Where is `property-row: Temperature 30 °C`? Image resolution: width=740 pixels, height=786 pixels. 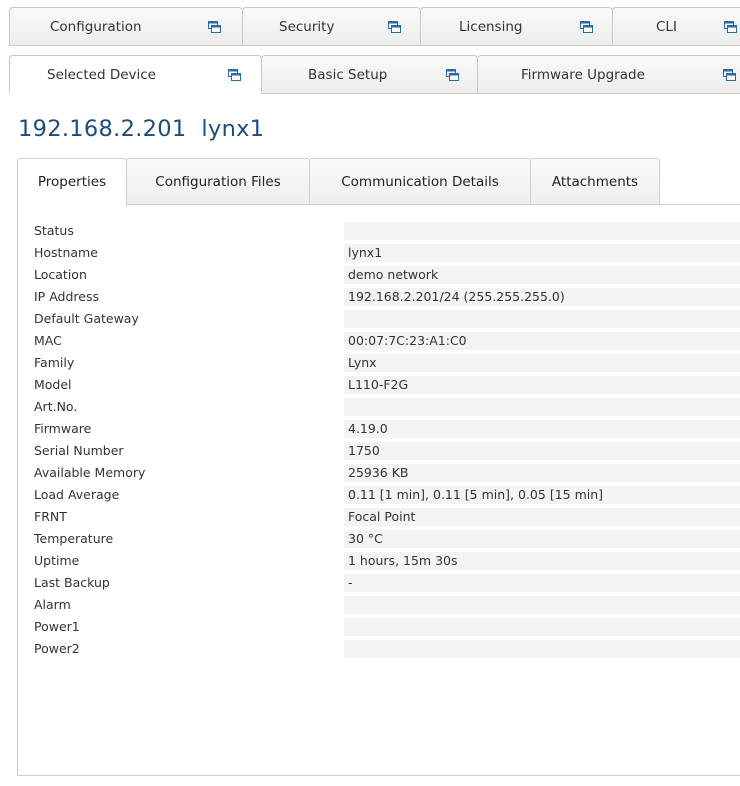
property-row: Temperature 30 °C is located at coordinates (379, 539).